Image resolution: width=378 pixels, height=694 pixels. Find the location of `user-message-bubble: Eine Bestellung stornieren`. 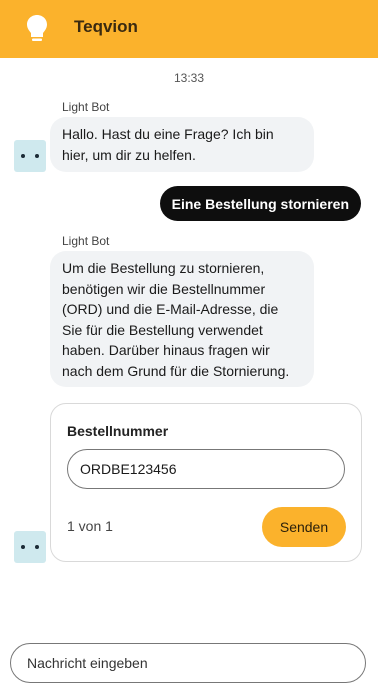

user-message-bubble: Eine Bestellung stornieren is located at coordinates (260, 203).